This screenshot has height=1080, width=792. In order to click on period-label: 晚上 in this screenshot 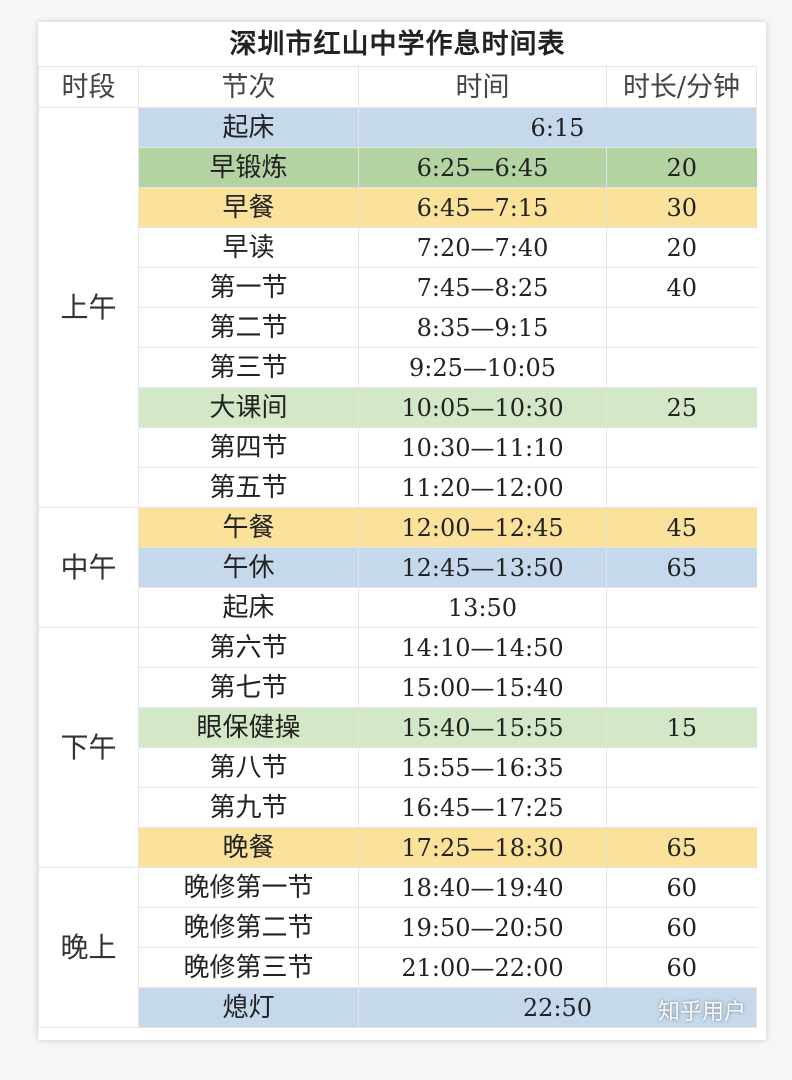, I will do `click(88, 947)`.